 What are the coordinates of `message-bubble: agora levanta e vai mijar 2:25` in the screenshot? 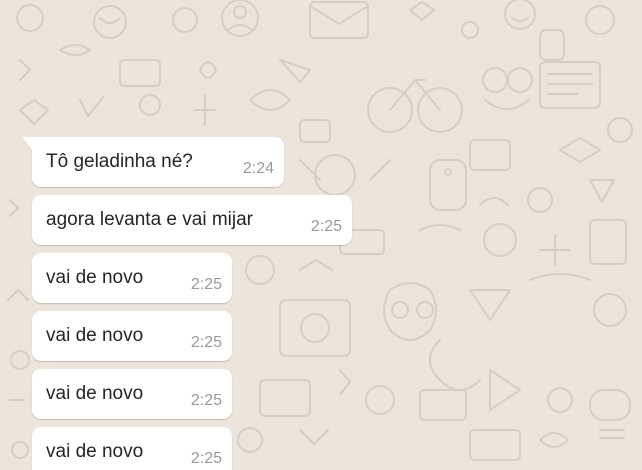 It's located at (192, 220).